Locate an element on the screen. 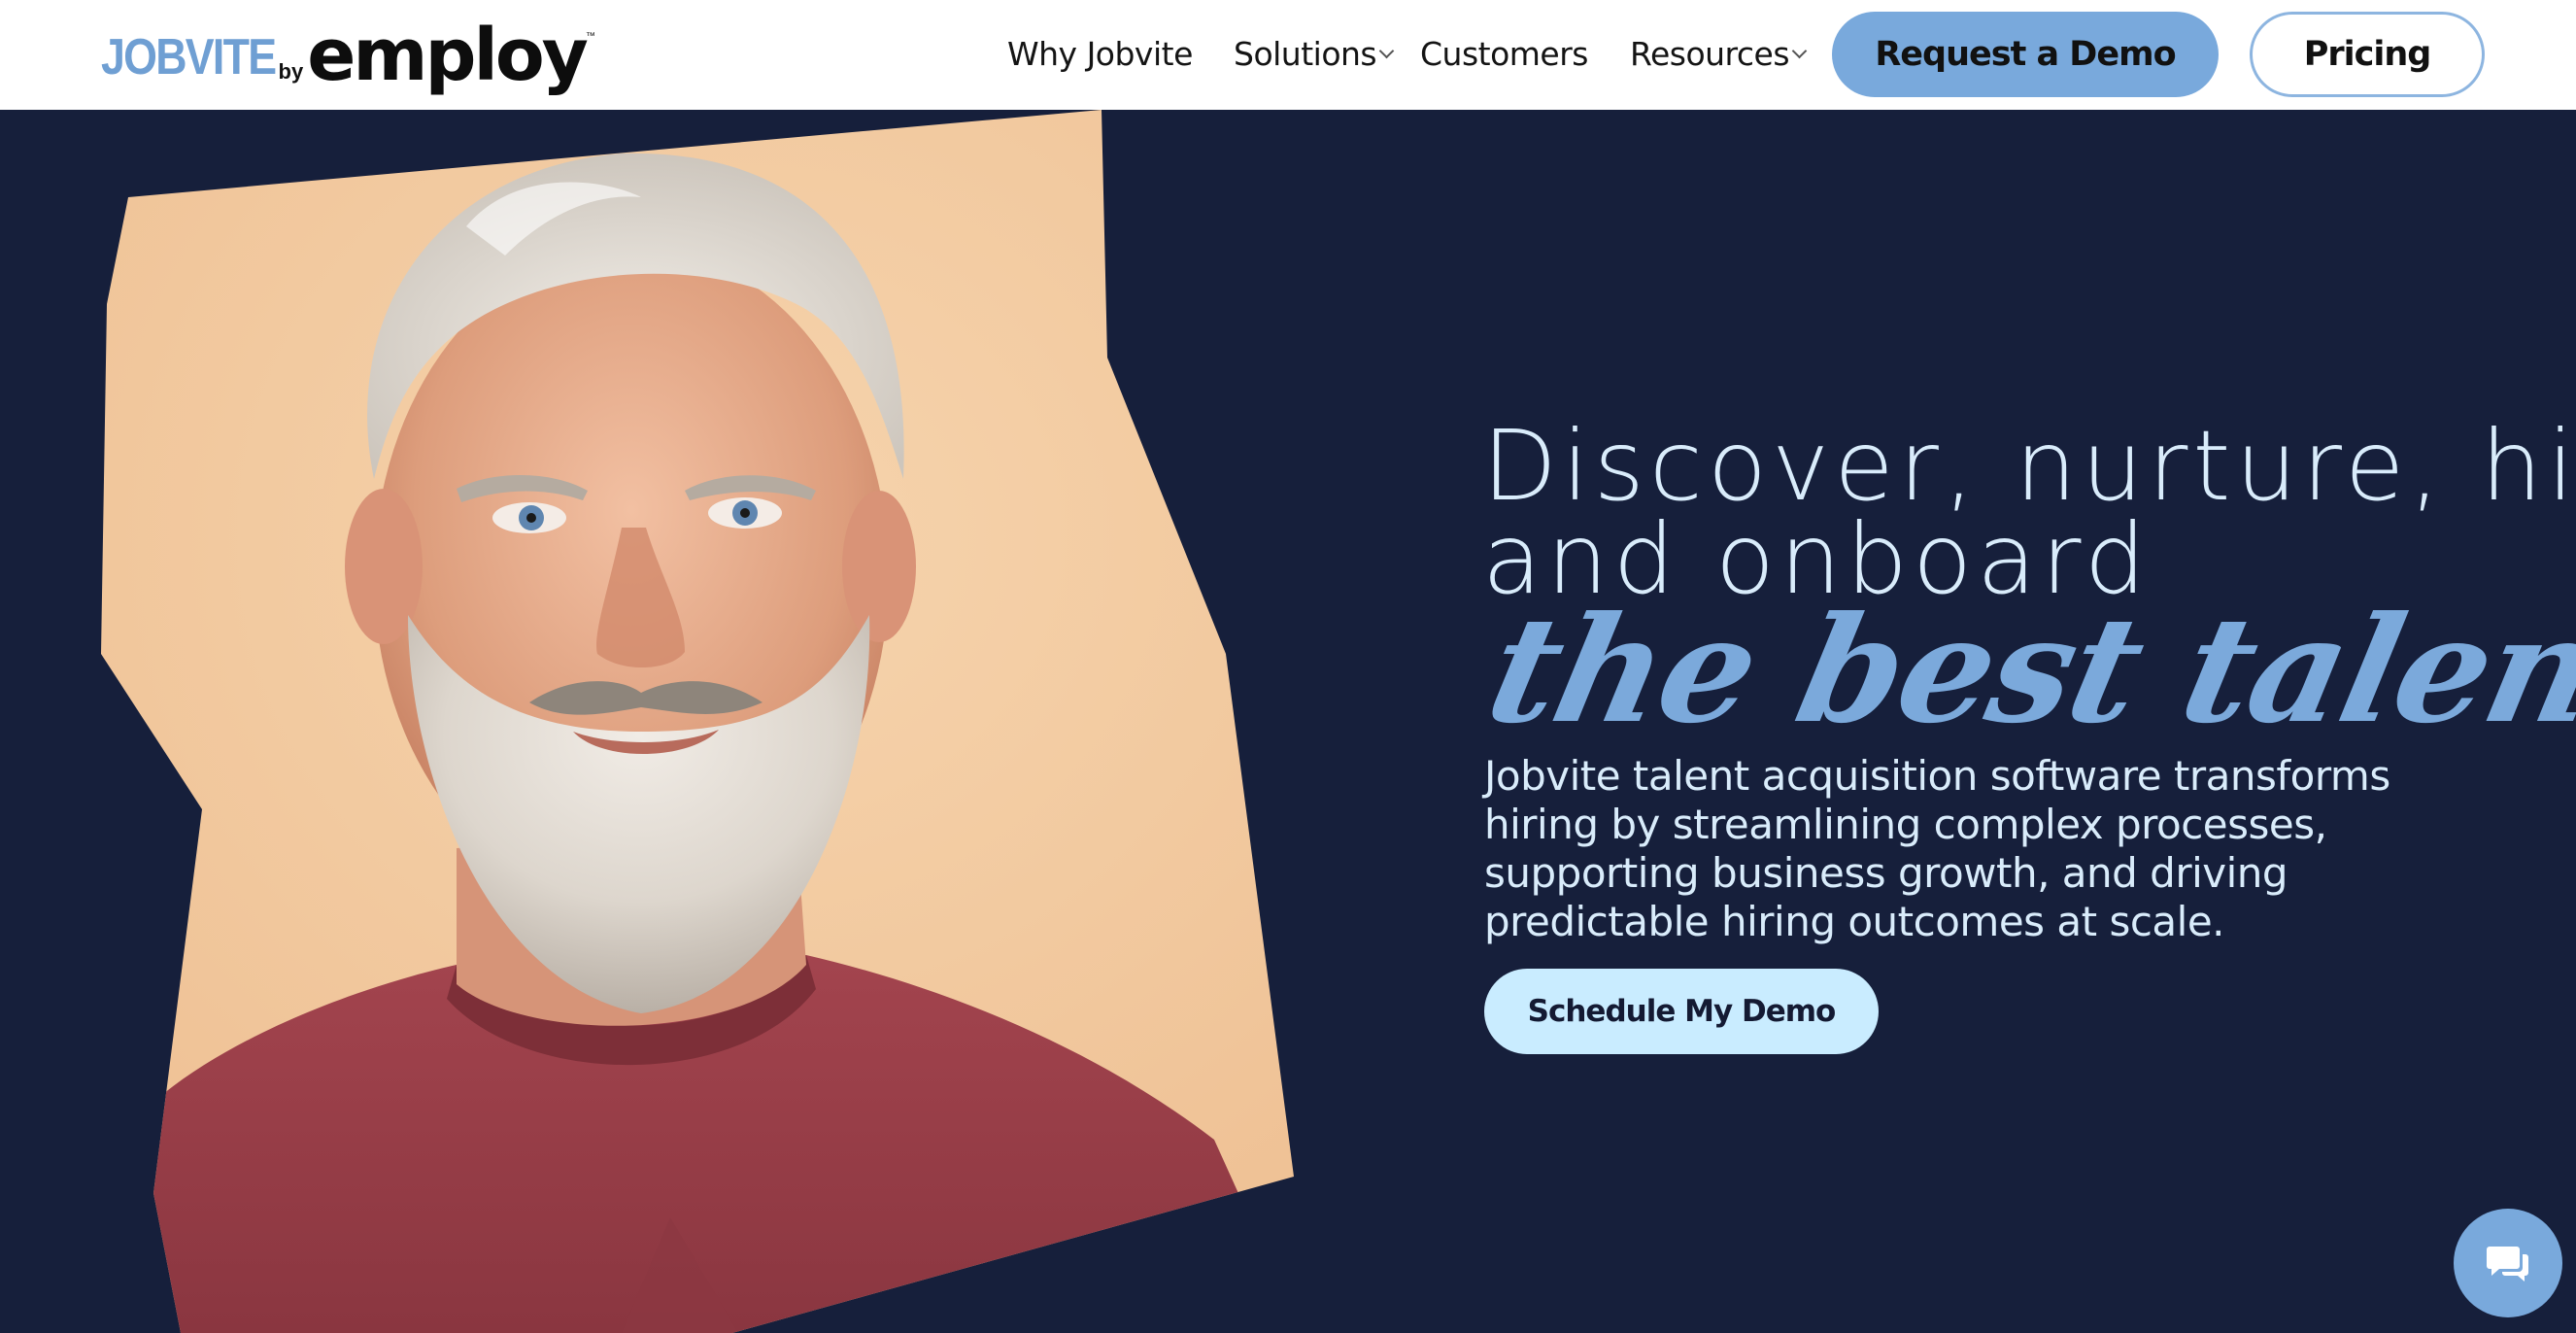 This screenshot has width=2576, height=1333. nav-customers-label: Customers is located at coordinates (1504, 53).